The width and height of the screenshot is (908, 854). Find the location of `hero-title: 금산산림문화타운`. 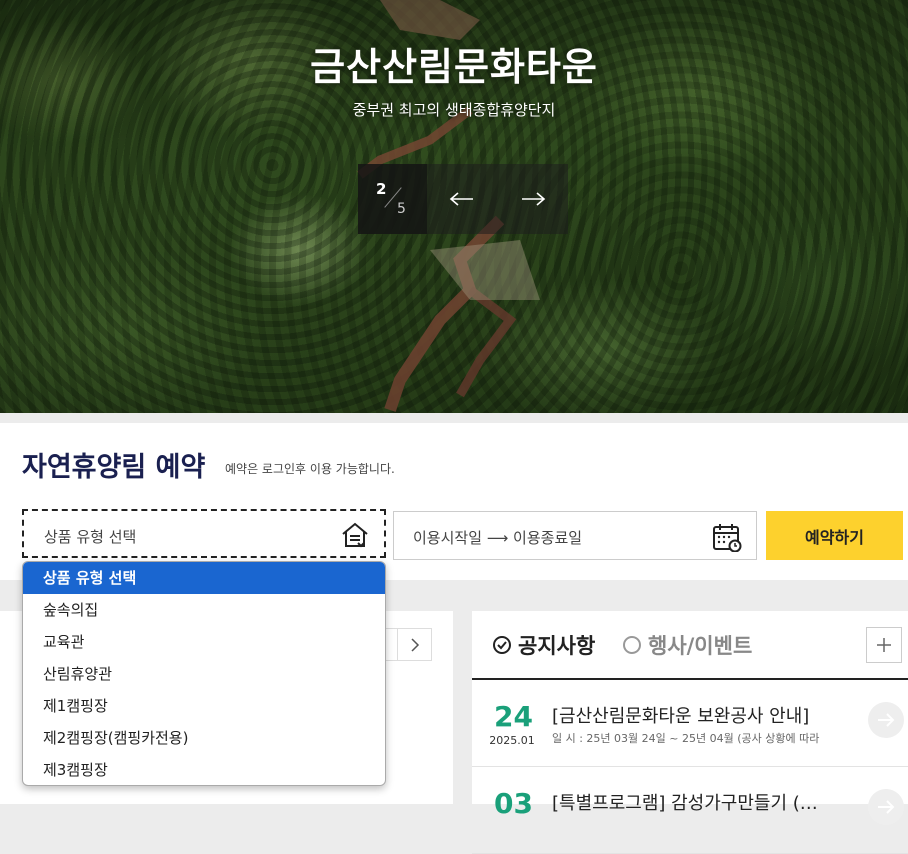

hero-title: 금산산림문화타운 is located at coordinates (454, 67).